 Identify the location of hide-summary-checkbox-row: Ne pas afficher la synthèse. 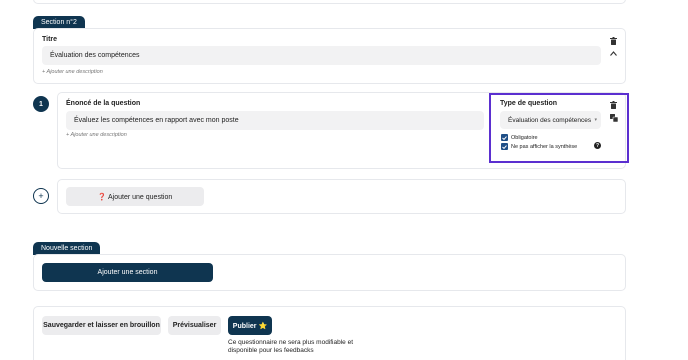
(539, 146).